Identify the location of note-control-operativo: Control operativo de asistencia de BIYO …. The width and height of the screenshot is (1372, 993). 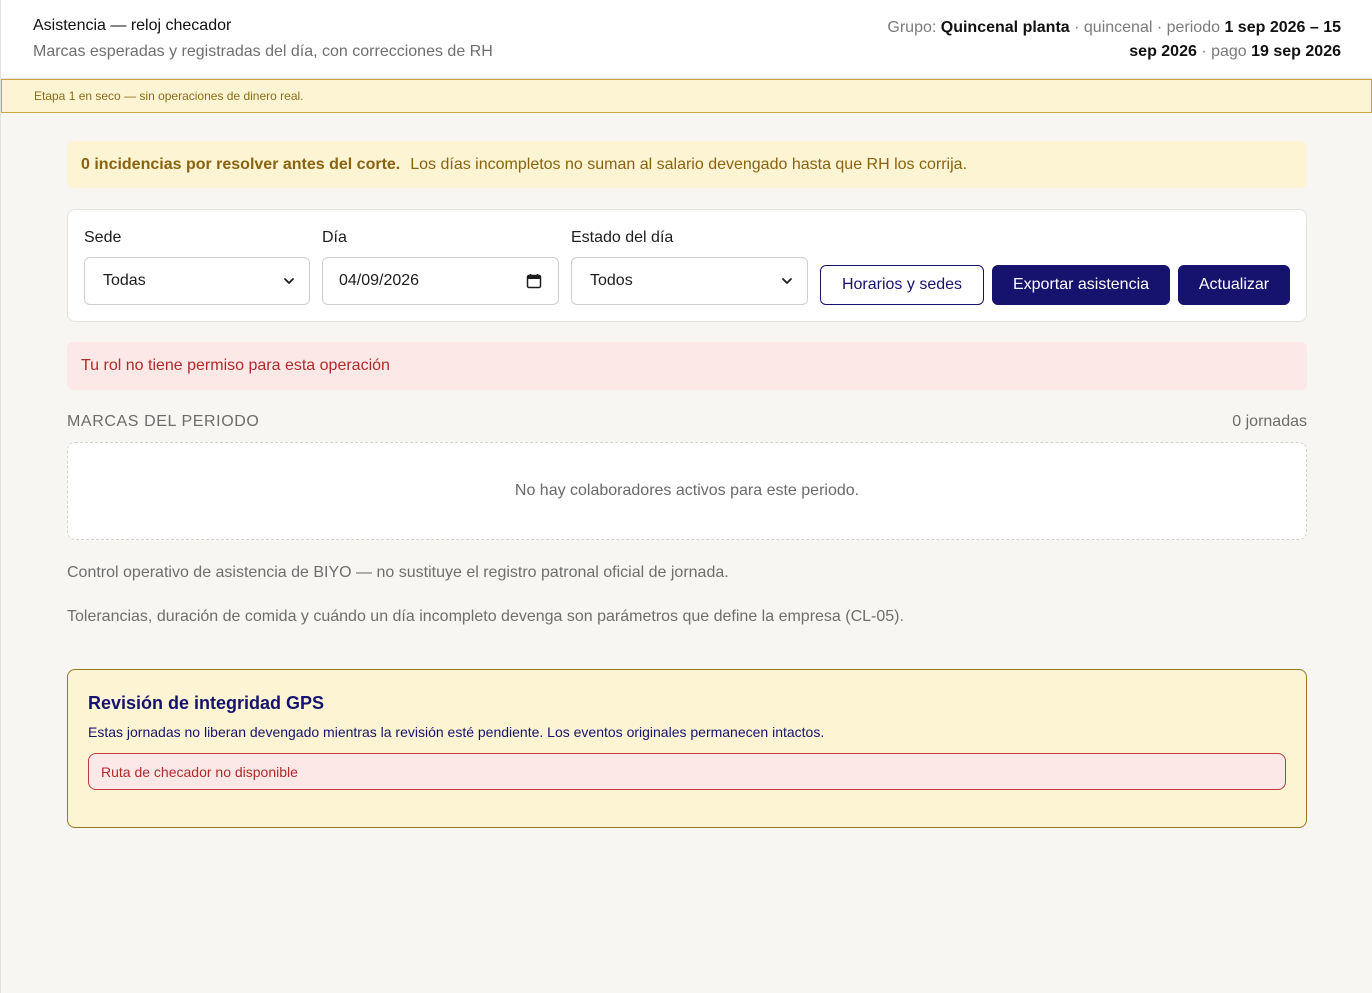
(398, 572).